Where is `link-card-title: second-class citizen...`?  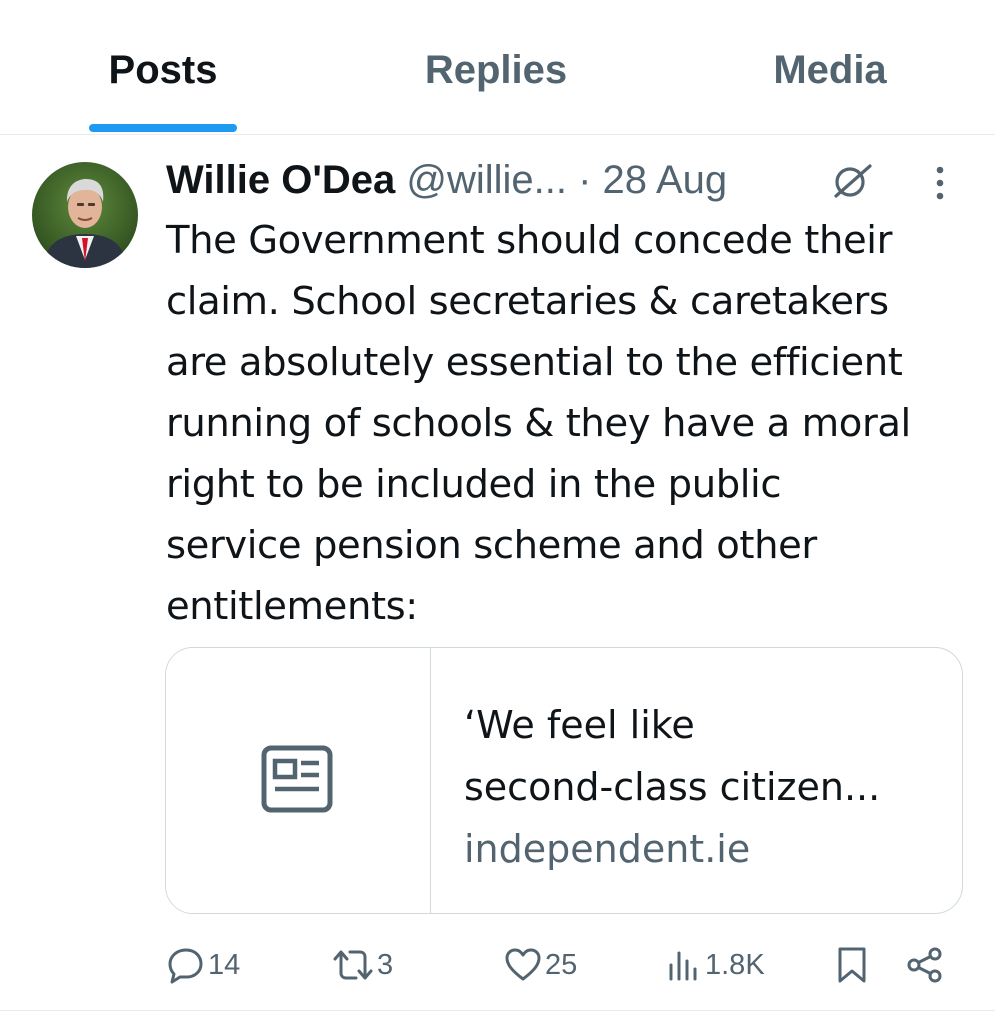
link-card-title: second-class citizen... is located at coordinates (672, 787).